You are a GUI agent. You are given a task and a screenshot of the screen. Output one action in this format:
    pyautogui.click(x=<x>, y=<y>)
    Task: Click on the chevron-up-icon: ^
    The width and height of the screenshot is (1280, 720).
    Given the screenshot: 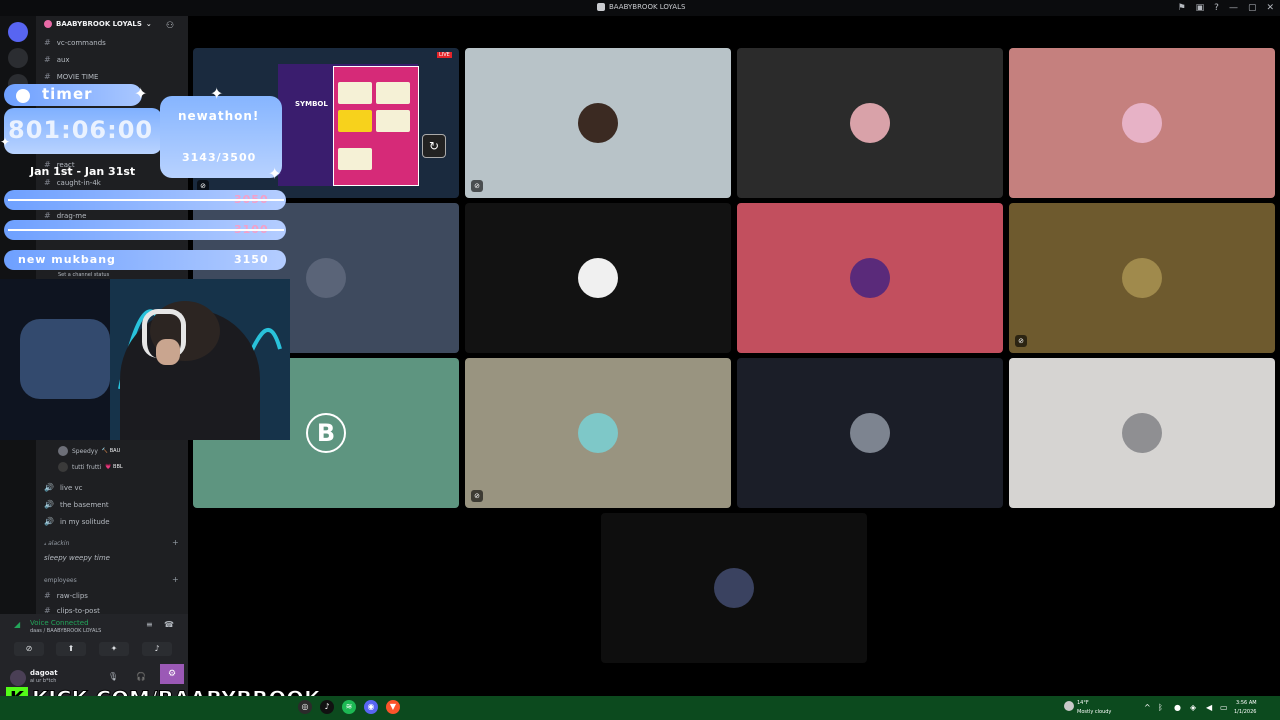 What is the action you would take?
    pyautogui.click(x=1147, y=707)
    